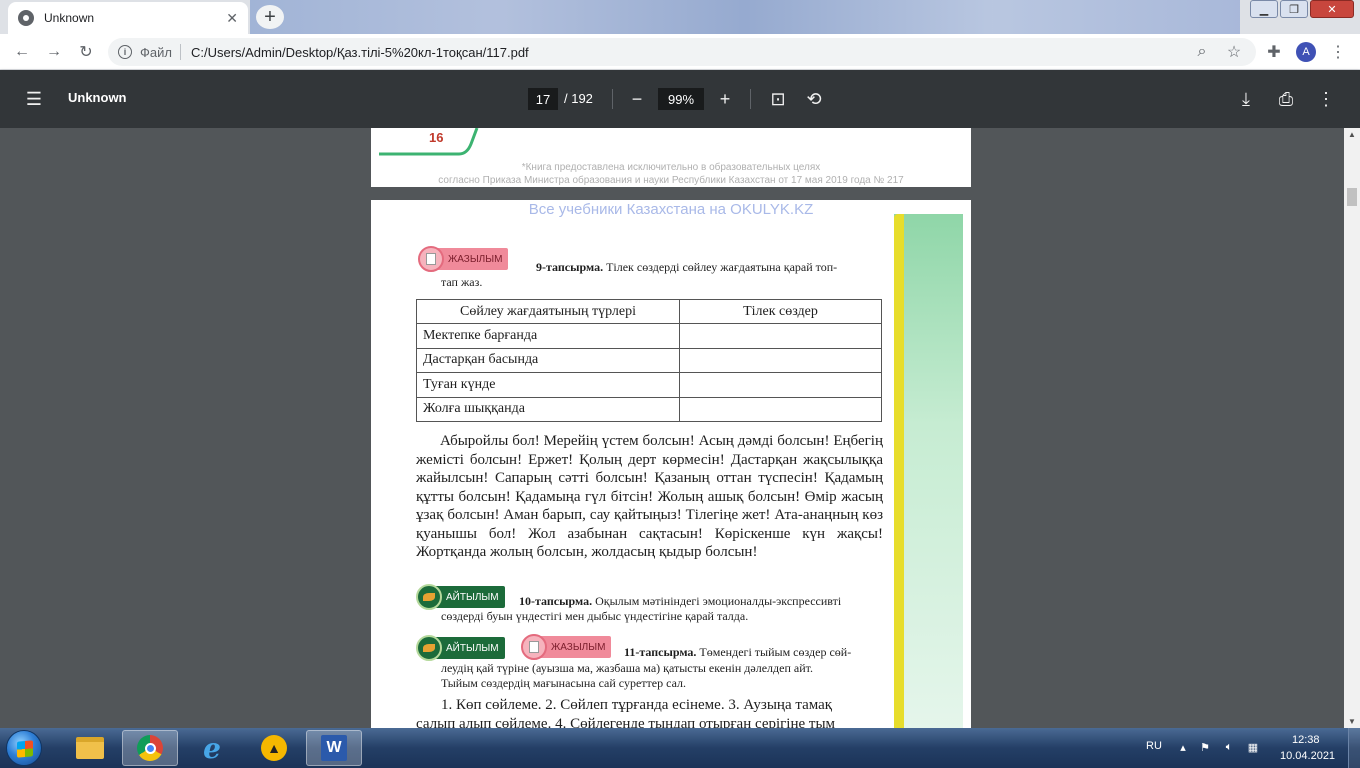 The width and height of the screenshot is (1360, 768). I want to click on writing-badge: ЖАЗЫЛЫМ, so click(463, 259).